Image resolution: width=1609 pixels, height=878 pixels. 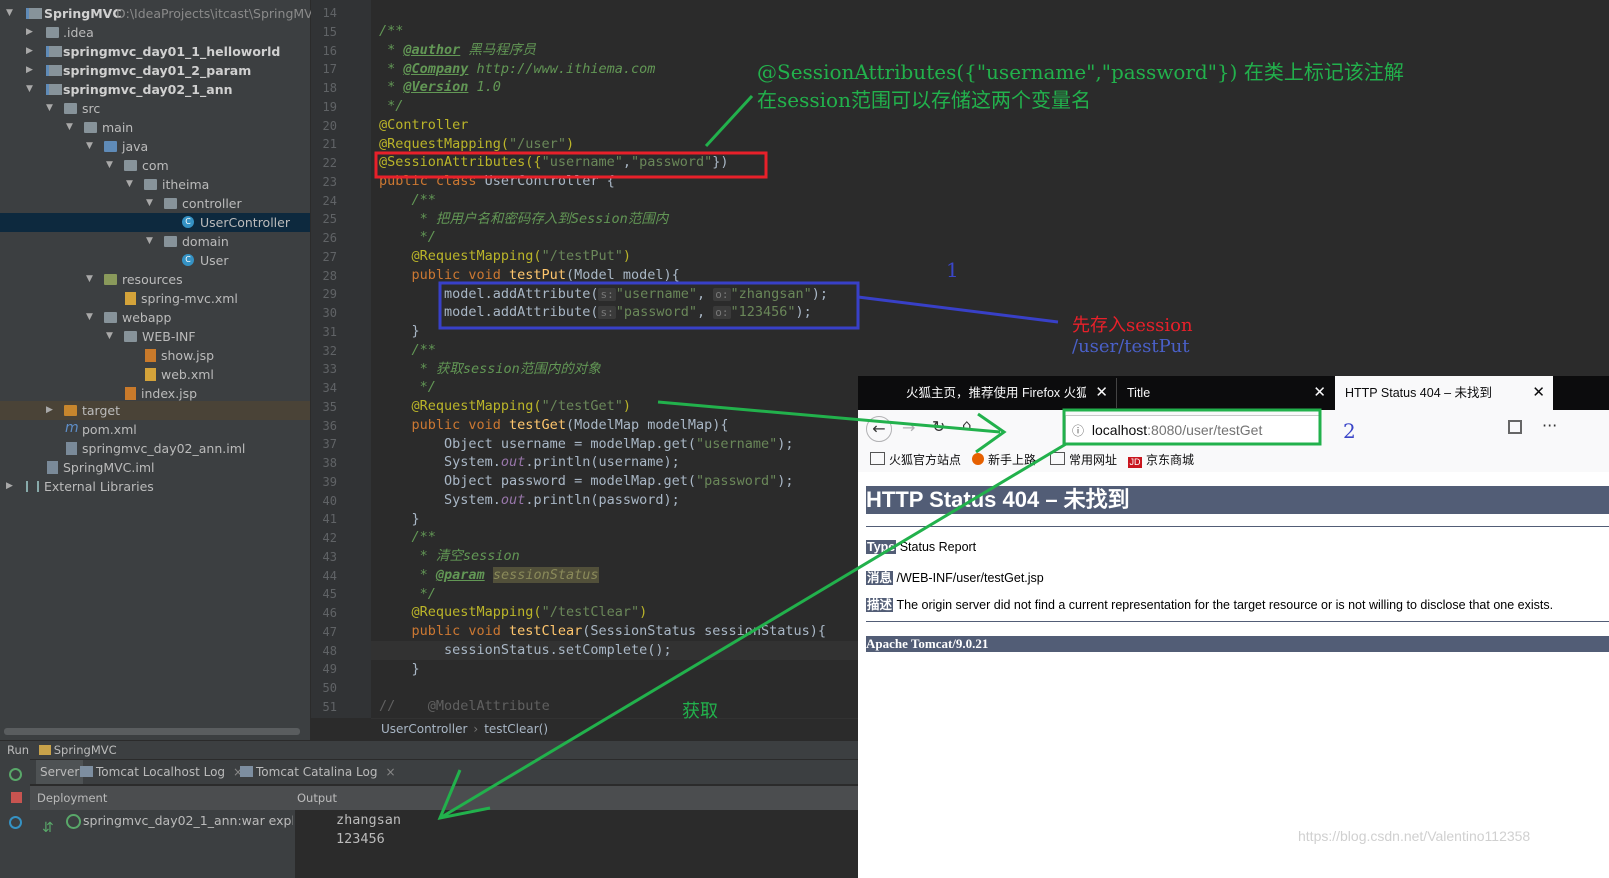 What do you see at coordinates (90, 127) in the screenshot?
I see `folder-icon` at bounding box center [90, 127].